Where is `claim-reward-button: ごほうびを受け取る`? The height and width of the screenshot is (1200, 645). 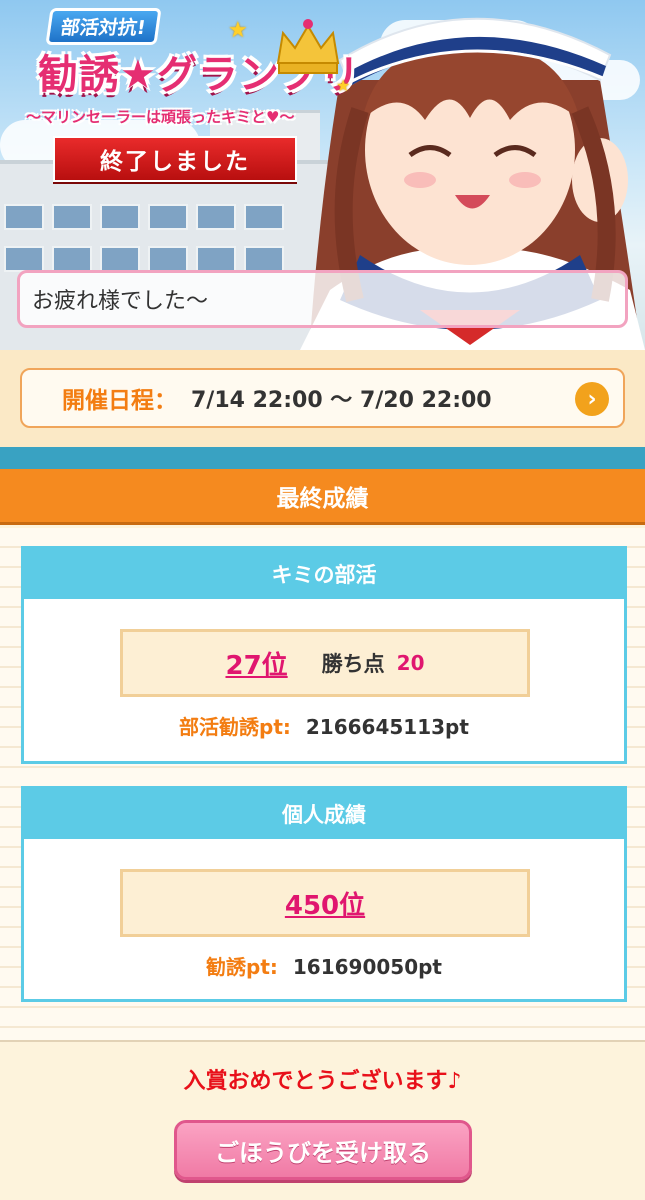
claim-reward-button: ごほうびを受け取る is located at coordinates (323, 1150).